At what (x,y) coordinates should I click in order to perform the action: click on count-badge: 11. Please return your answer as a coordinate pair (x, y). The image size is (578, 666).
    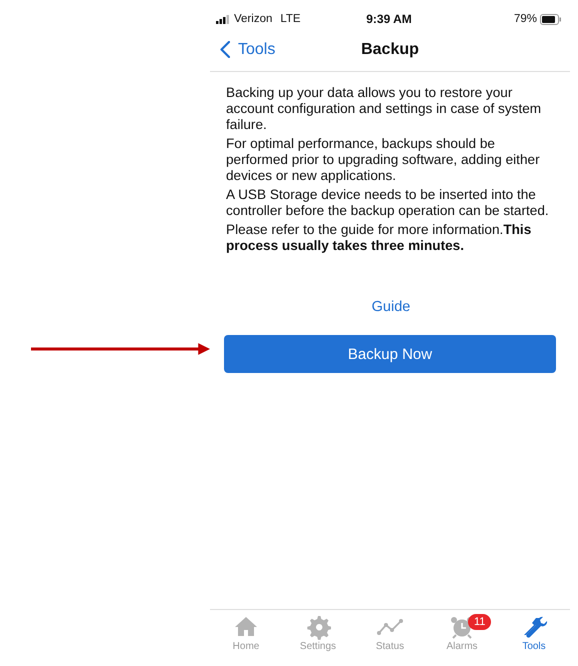
    Looking at the image, I should click on (480, 622).